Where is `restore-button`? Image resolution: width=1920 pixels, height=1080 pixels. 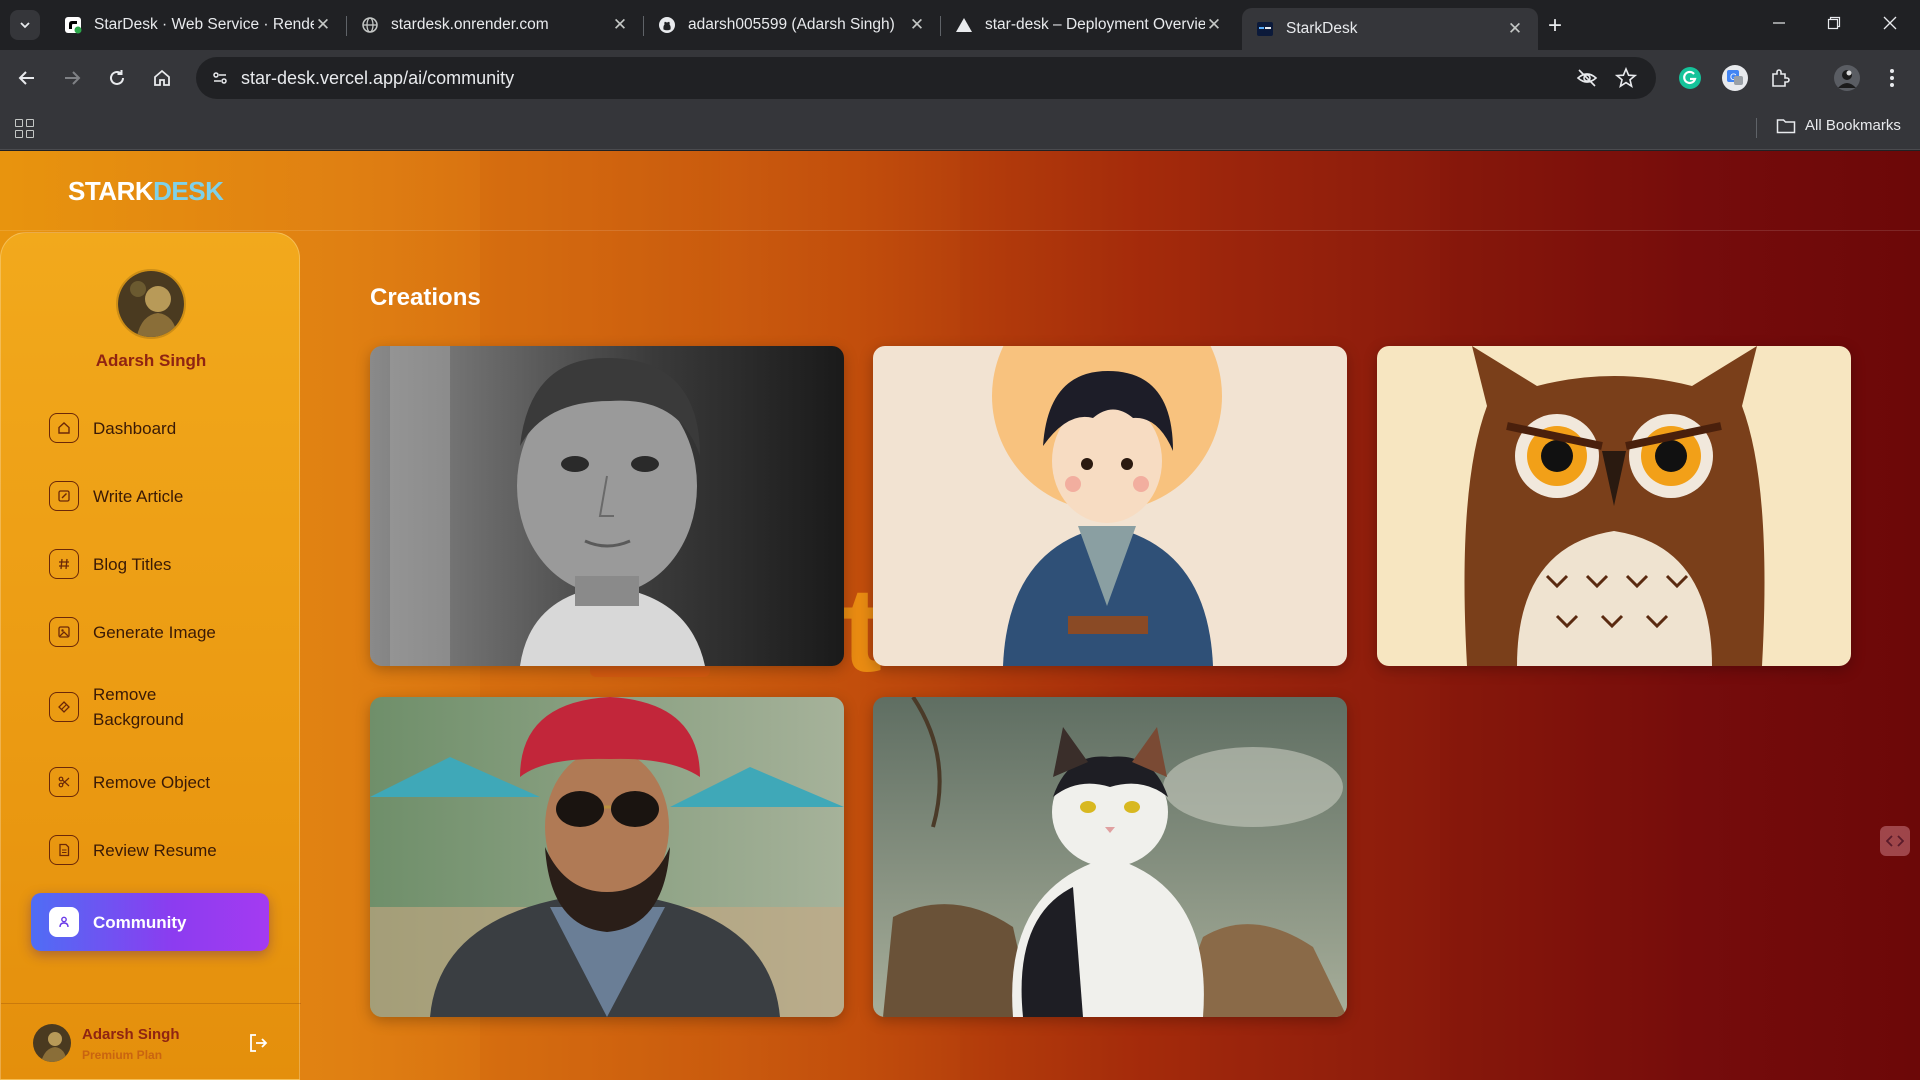
restore-button is located at coordinates (1834, 23).